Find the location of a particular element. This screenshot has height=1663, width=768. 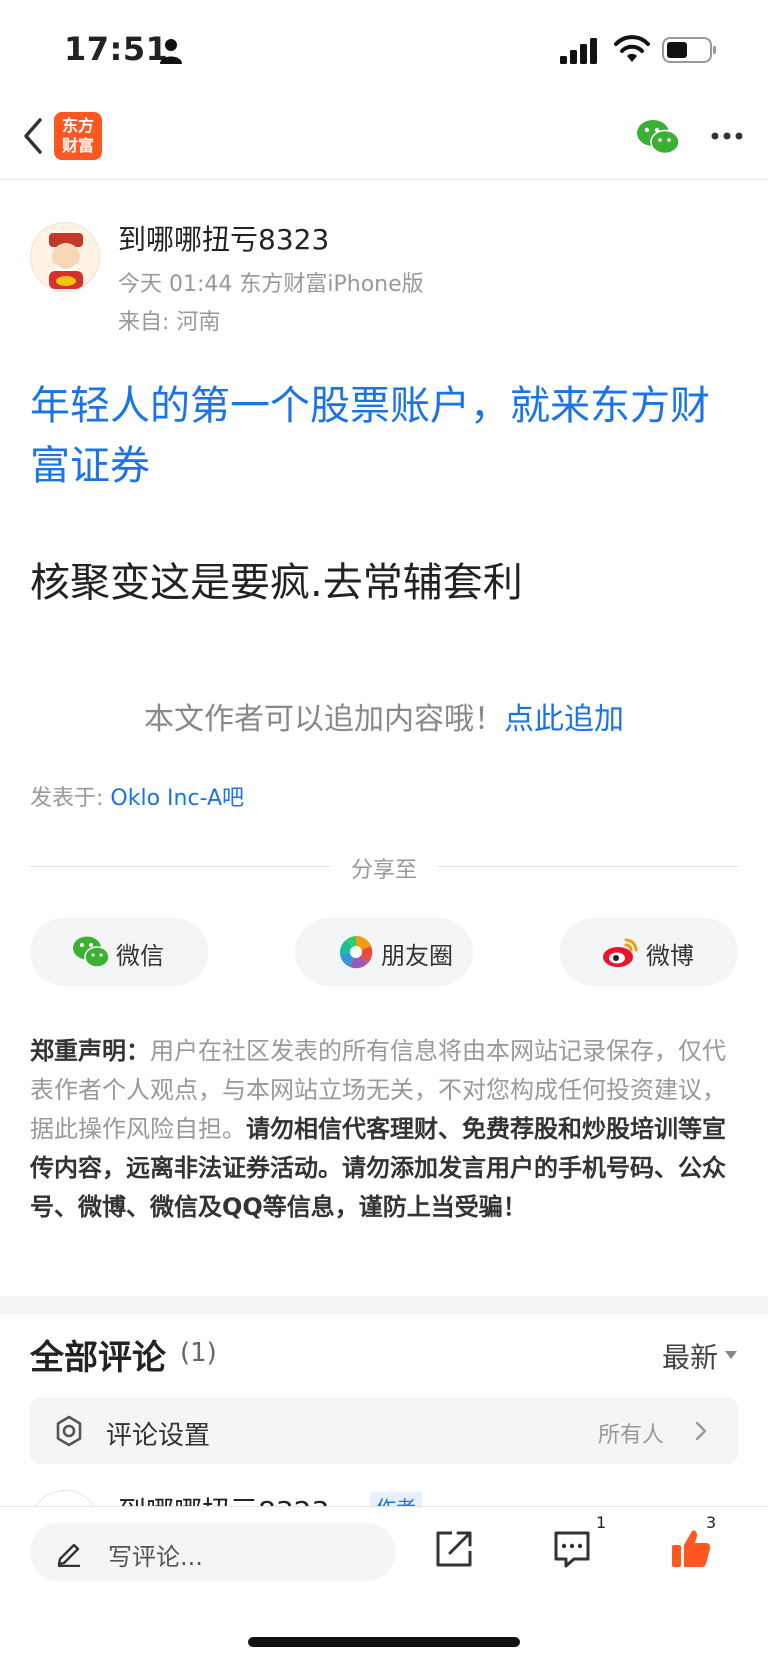

author-avatar is located at coordinates (65, 257).